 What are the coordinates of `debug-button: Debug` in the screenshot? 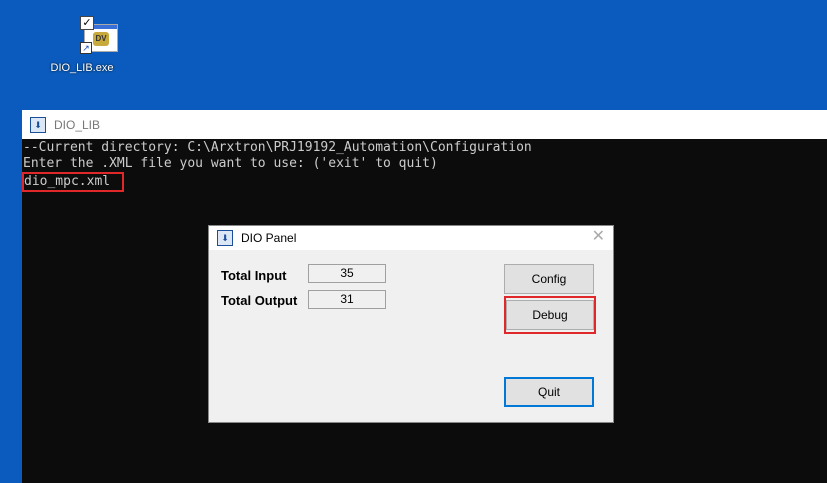 It's located at (550, 315).